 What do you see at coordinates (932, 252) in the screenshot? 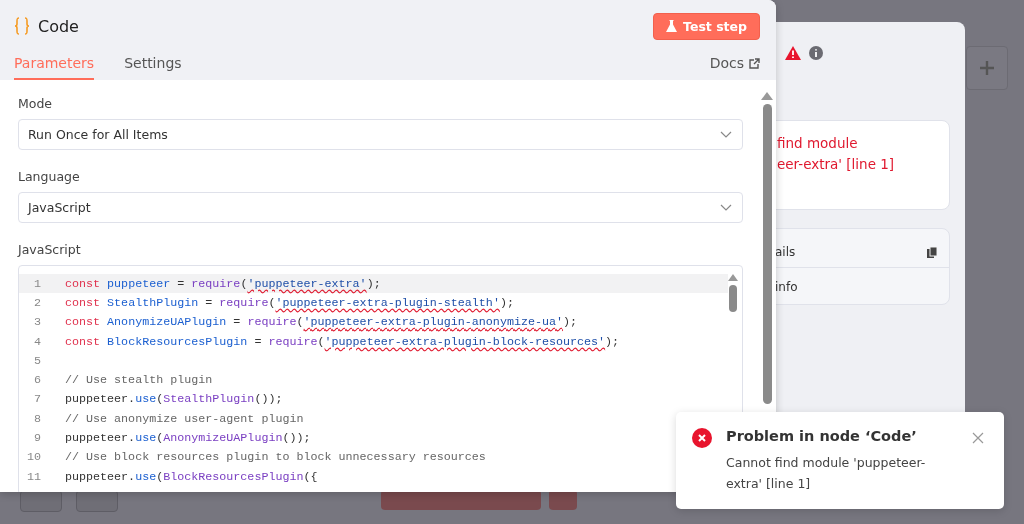
I see `copy-icon` at bounding box center [932, 252].